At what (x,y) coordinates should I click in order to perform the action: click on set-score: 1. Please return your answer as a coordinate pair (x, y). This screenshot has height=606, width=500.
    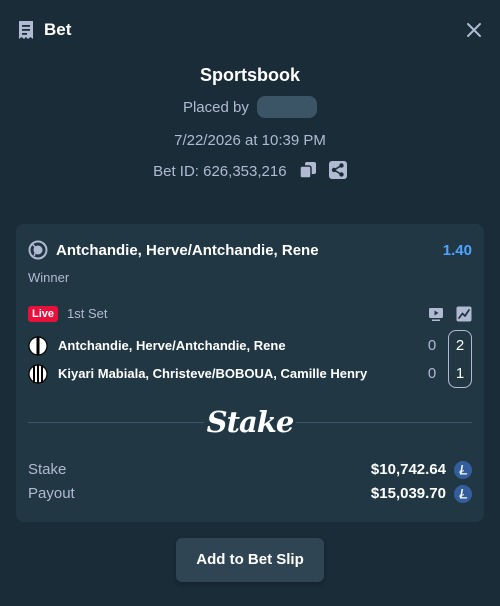
    Looking at the image, I should click on (460, 373).